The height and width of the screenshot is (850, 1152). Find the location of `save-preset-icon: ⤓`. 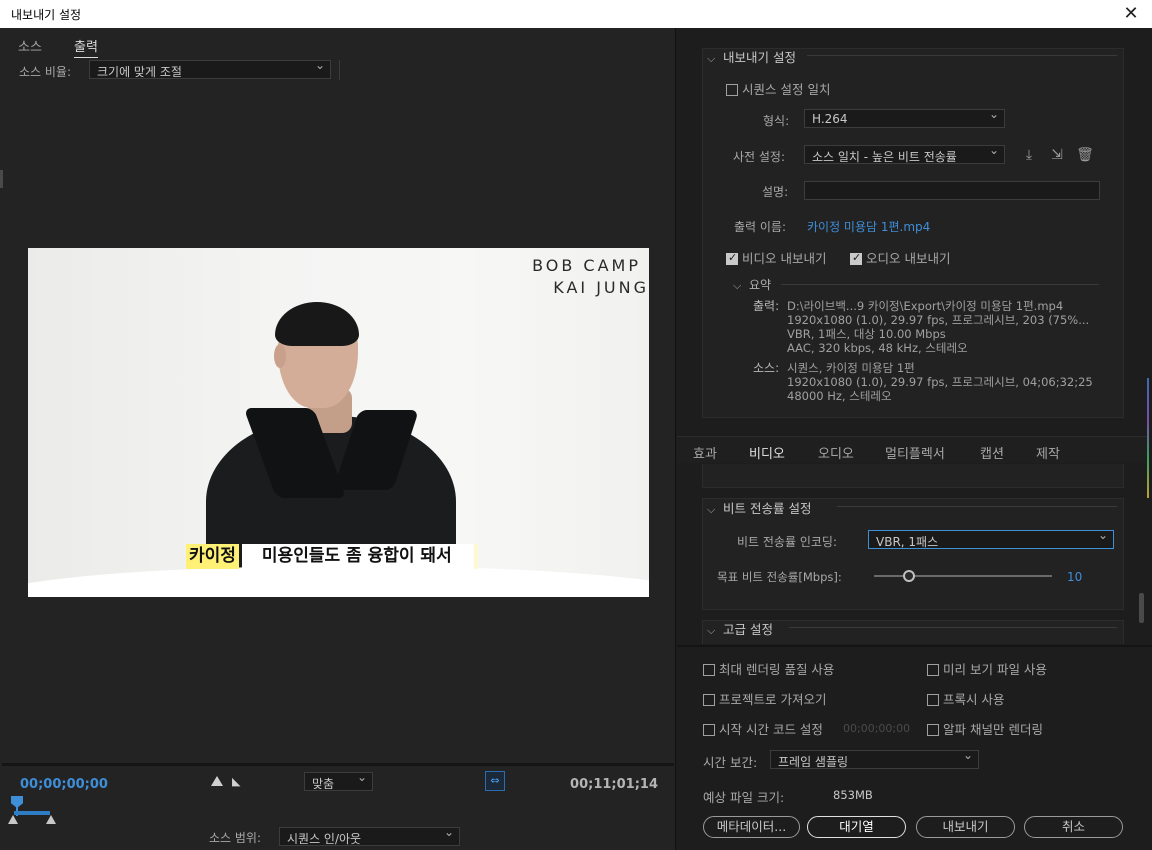

save-preset-icon: ⤓ is located at coordinates (1029, 155).